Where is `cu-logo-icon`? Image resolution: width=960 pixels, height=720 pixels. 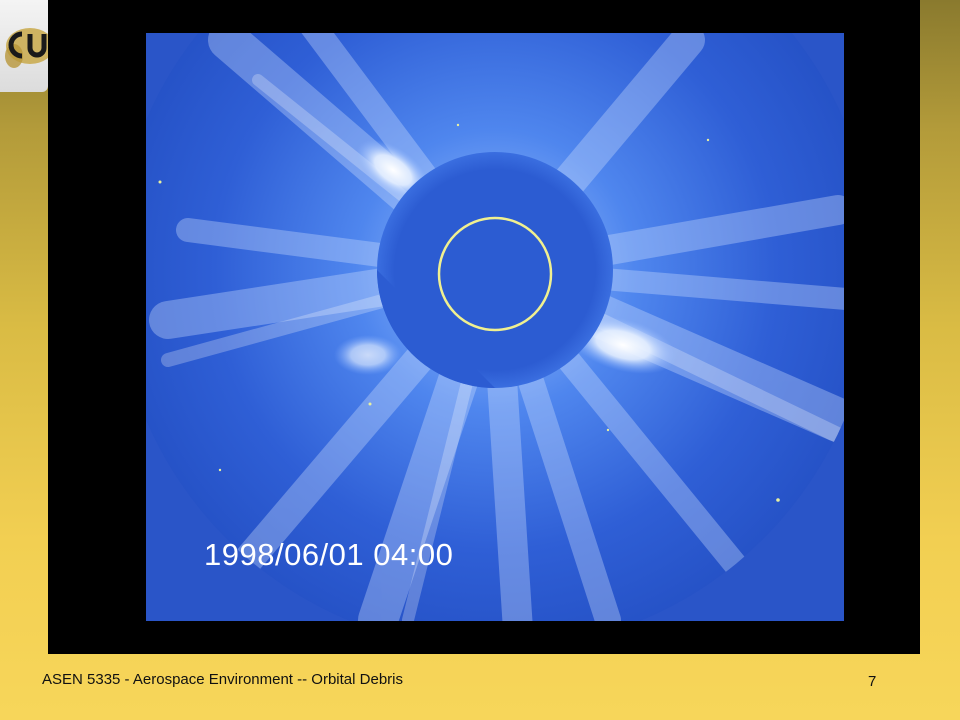
cu-logo-icon is located at coordinates (26, 48).